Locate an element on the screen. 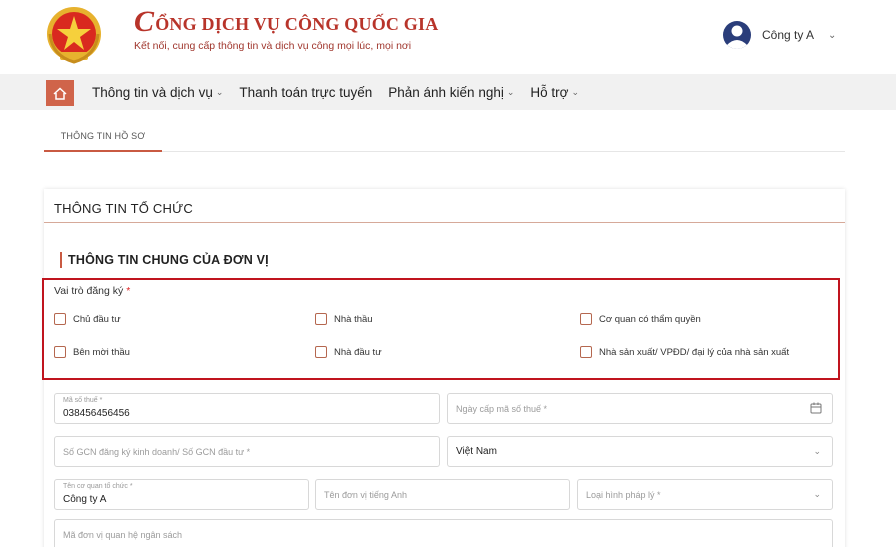 The image size is (896, 547). field-label: Tên cơ quan tổ chức * is located at coordinates (98, 486).